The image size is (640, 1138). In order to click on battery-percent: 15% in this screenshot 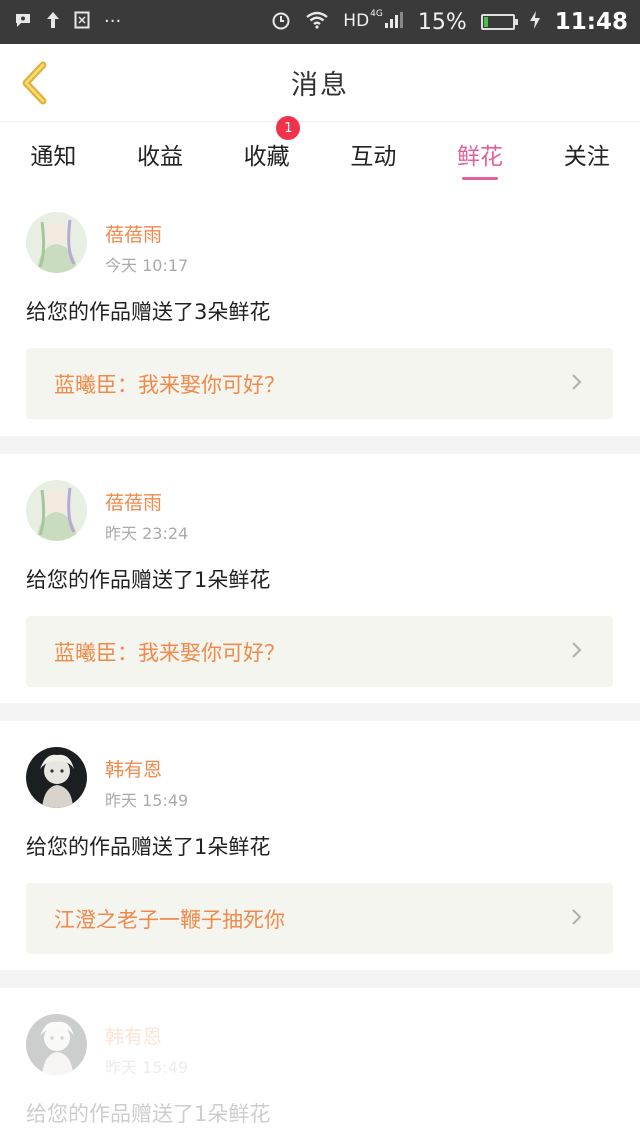, I will do `click(442, 22)`.